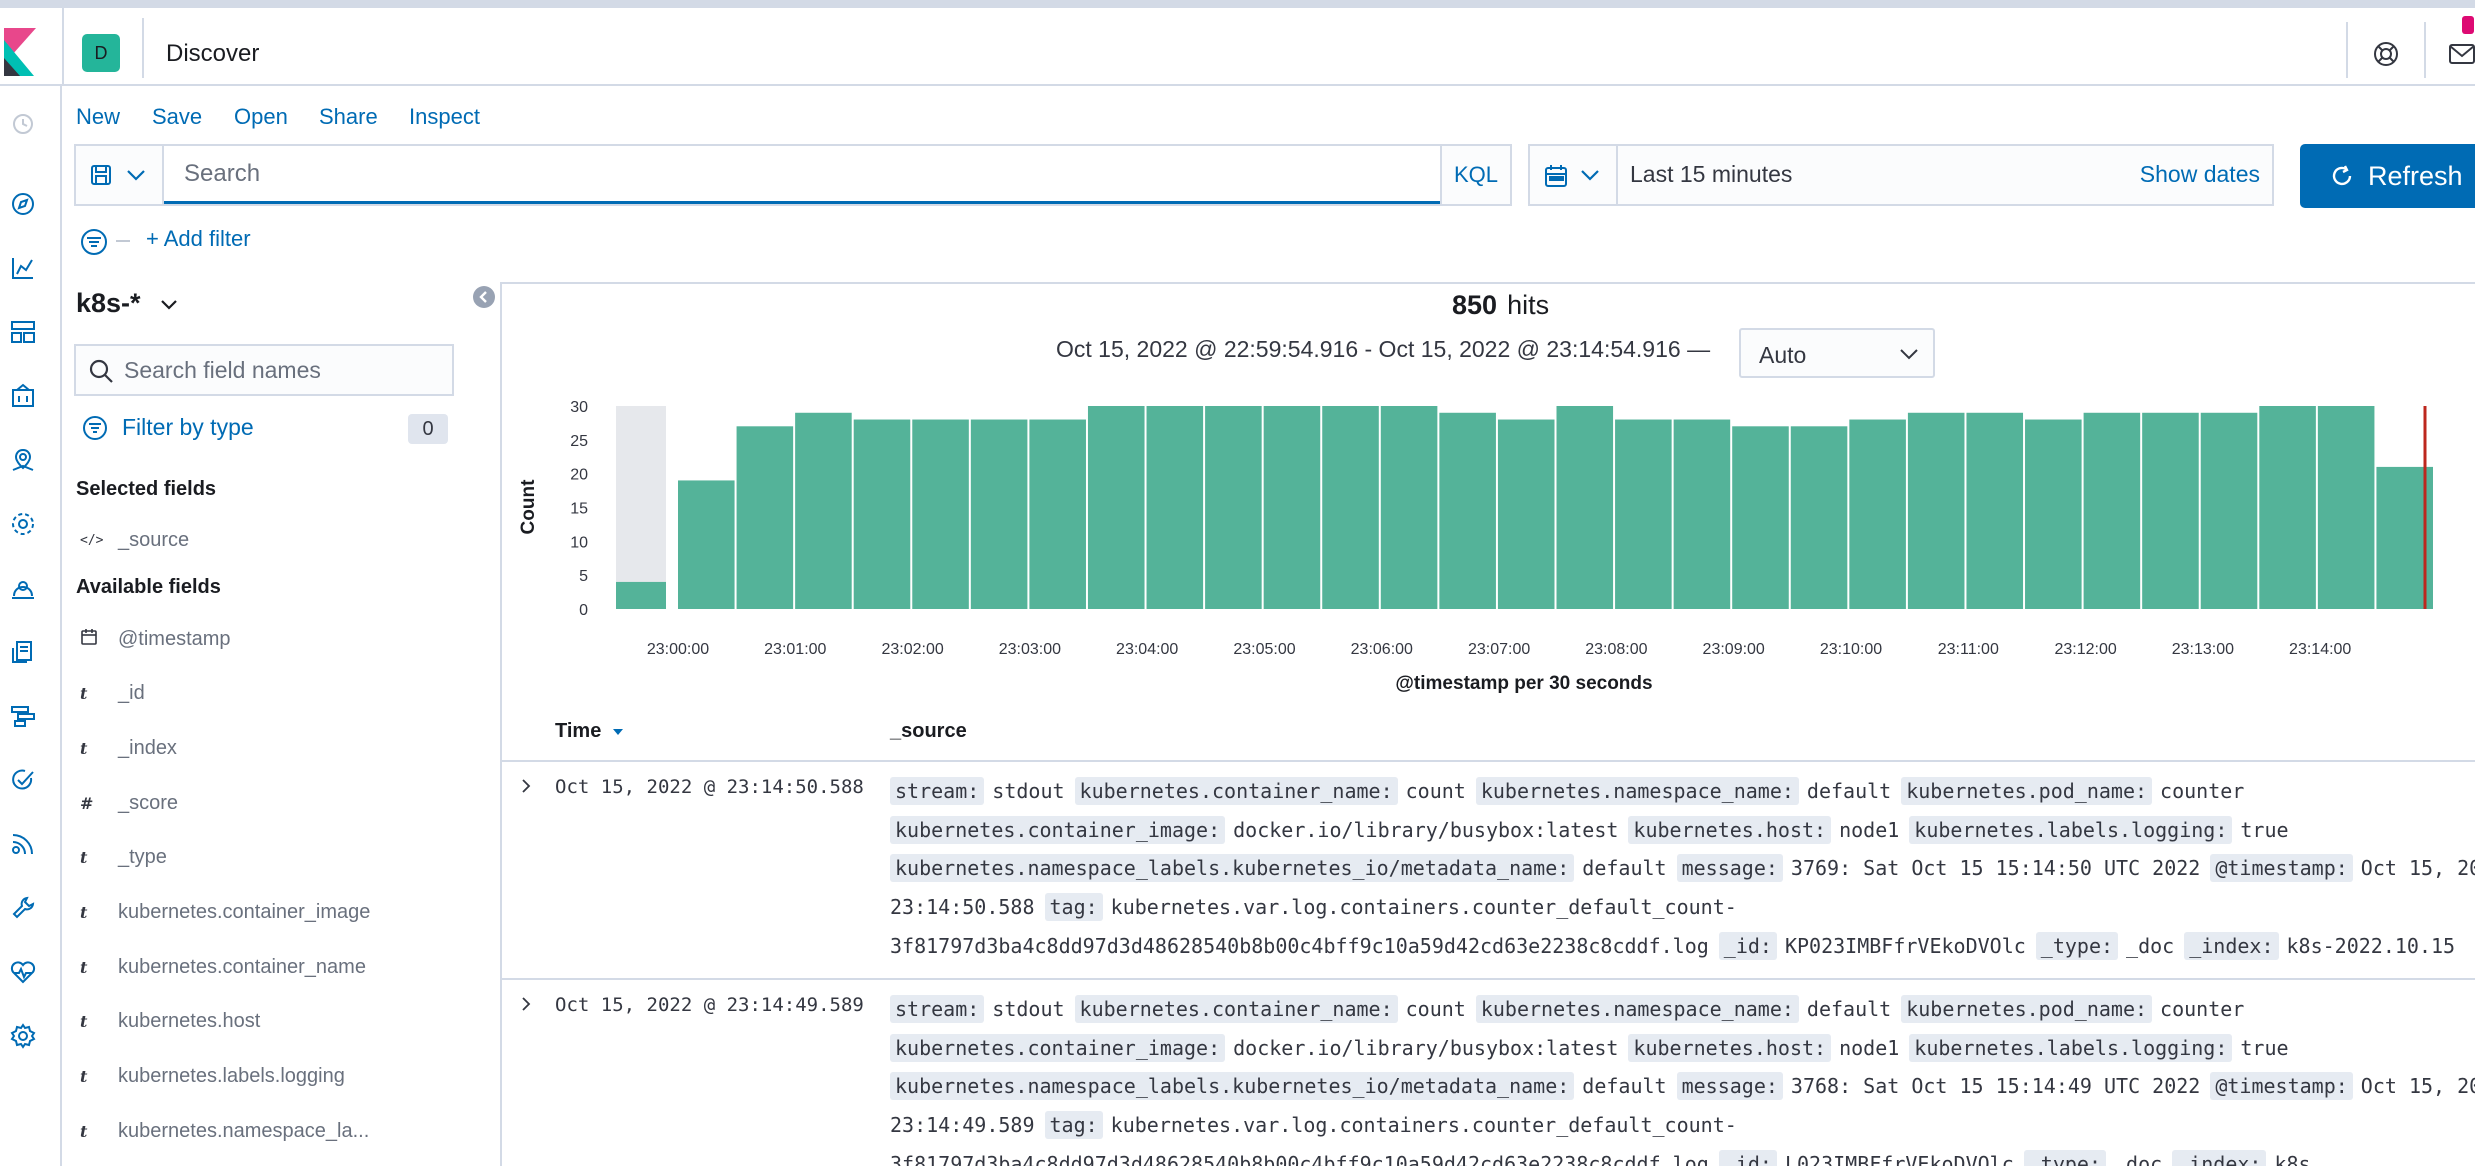 The height and width of the screenshot is (1166, 2475). Describe the element at coordinates (802, 175) in the screenshot. I see `search-input` at that location.